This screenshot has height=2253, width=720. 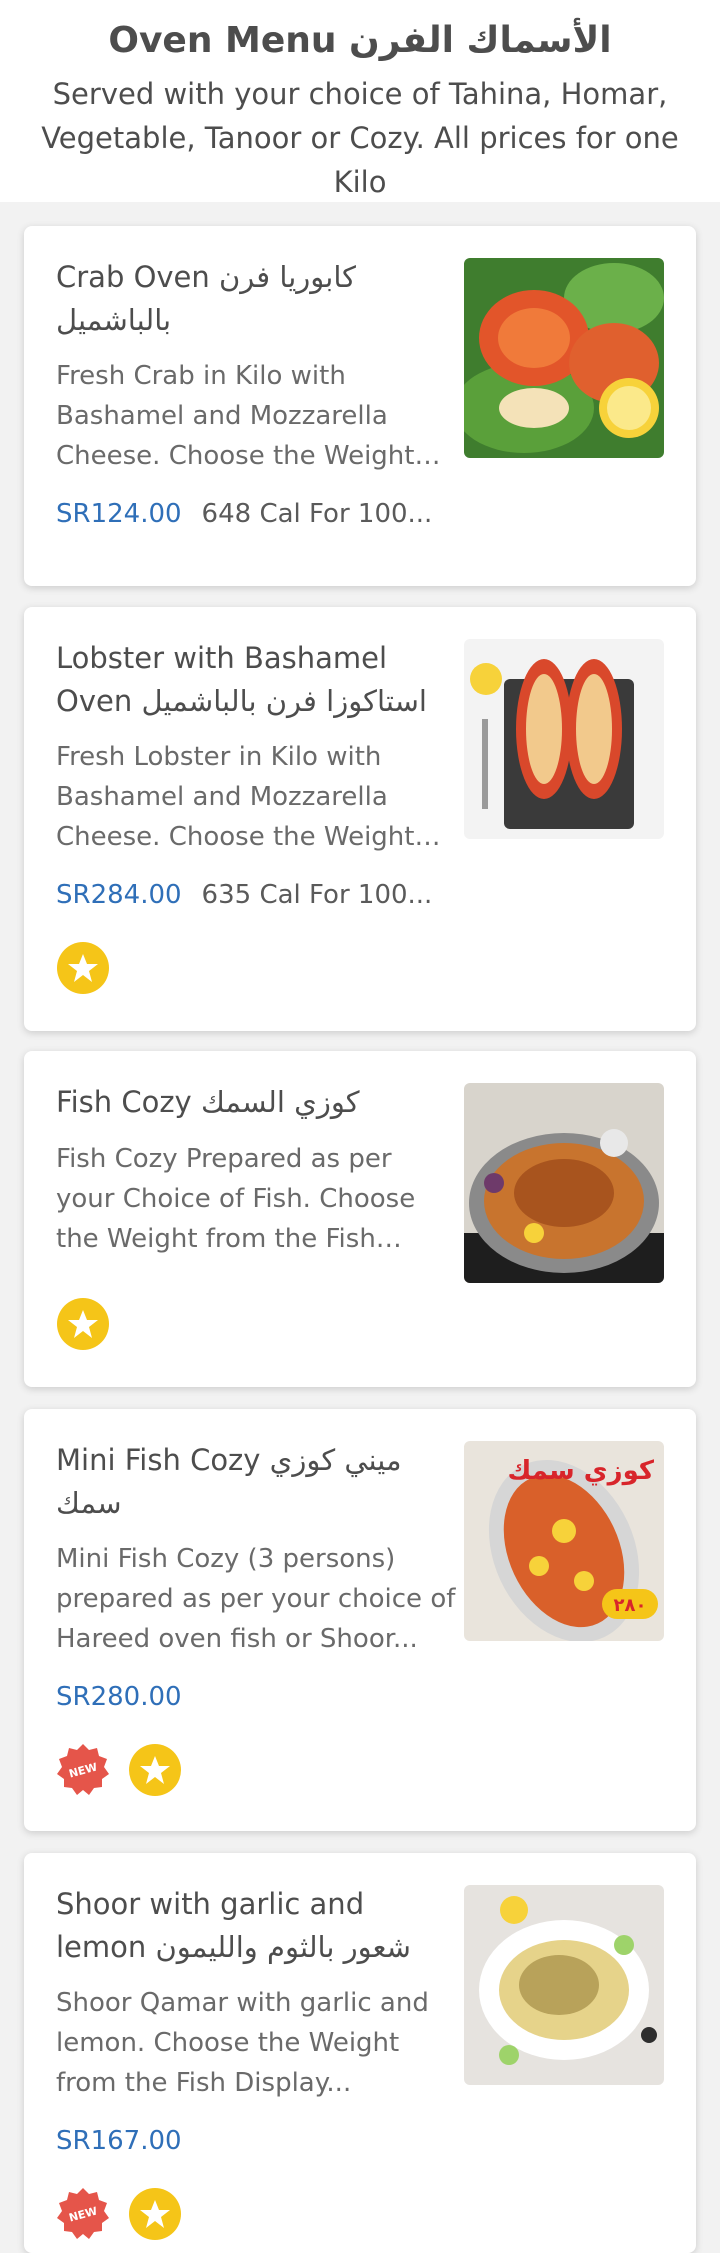 I want to click on item-price: SR284.00, so click(x=119, y=895).